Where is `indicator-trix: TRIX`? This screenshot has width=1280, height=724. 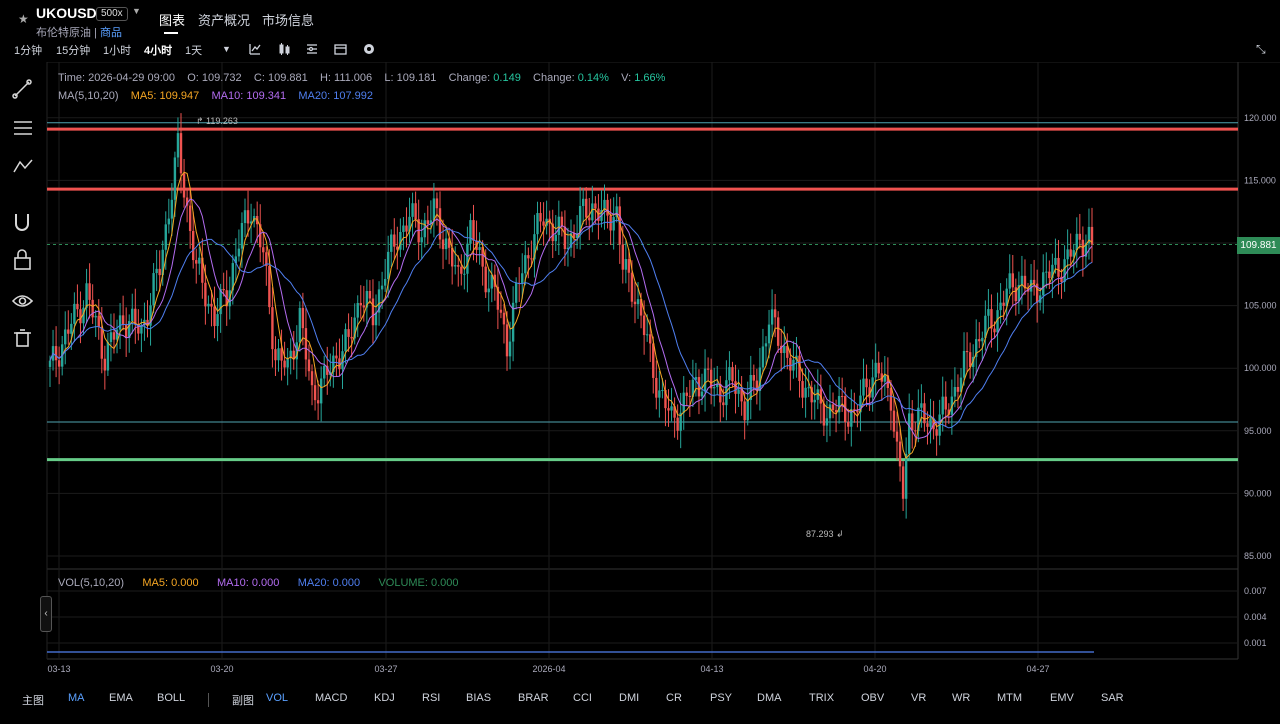
indicator-trix: TRIX is located at coordinates (821, 698).